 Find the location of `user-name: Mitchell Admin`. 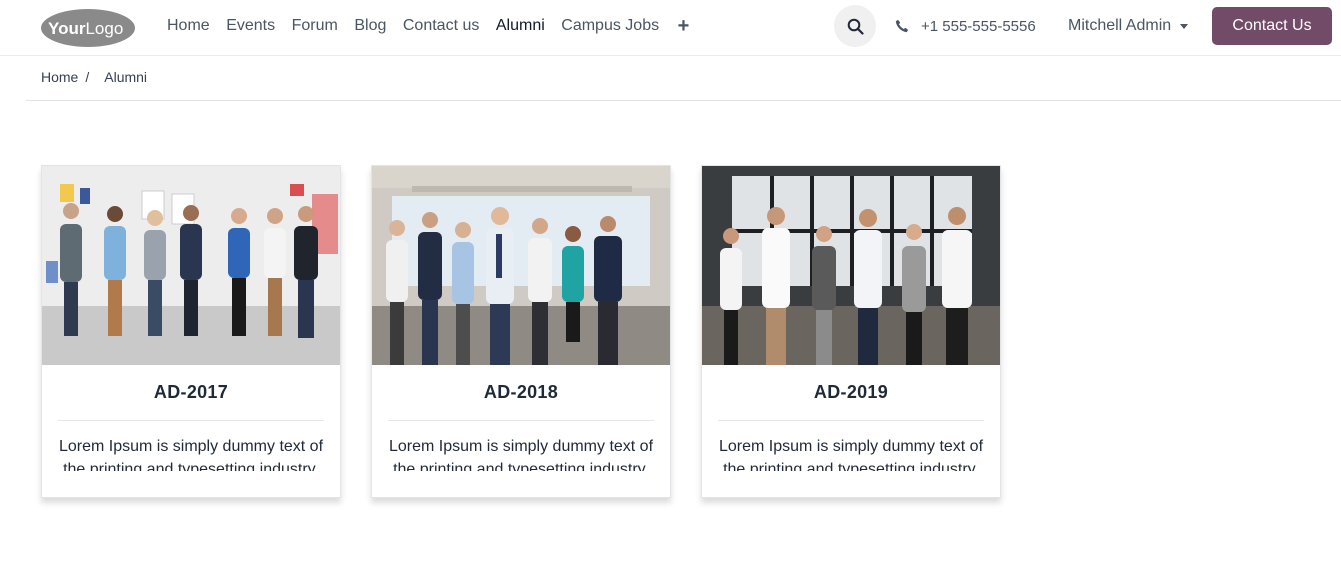

user-name: Mitchell Admin is located at coordinates (1120, 25).